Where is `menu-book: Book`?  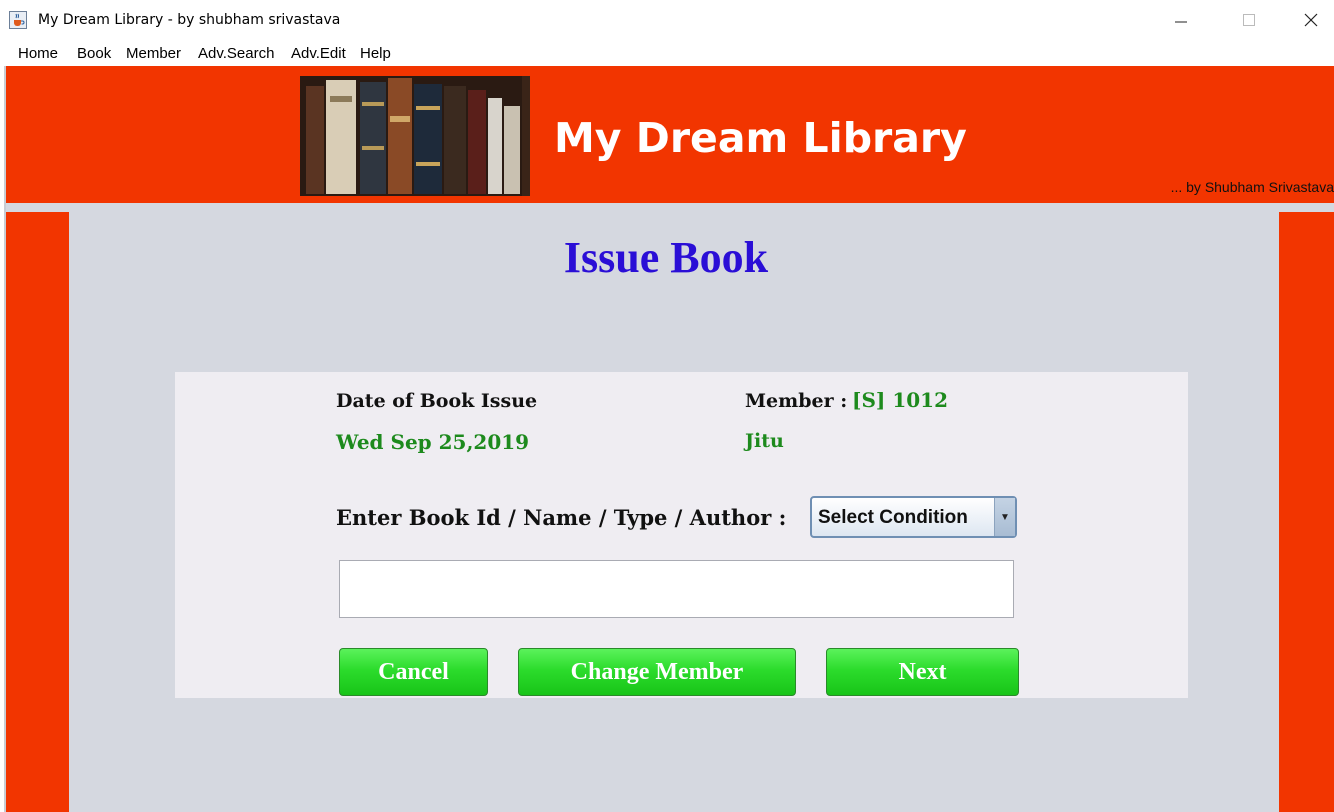
menu-book: Book is located at coordinates (94, 53).